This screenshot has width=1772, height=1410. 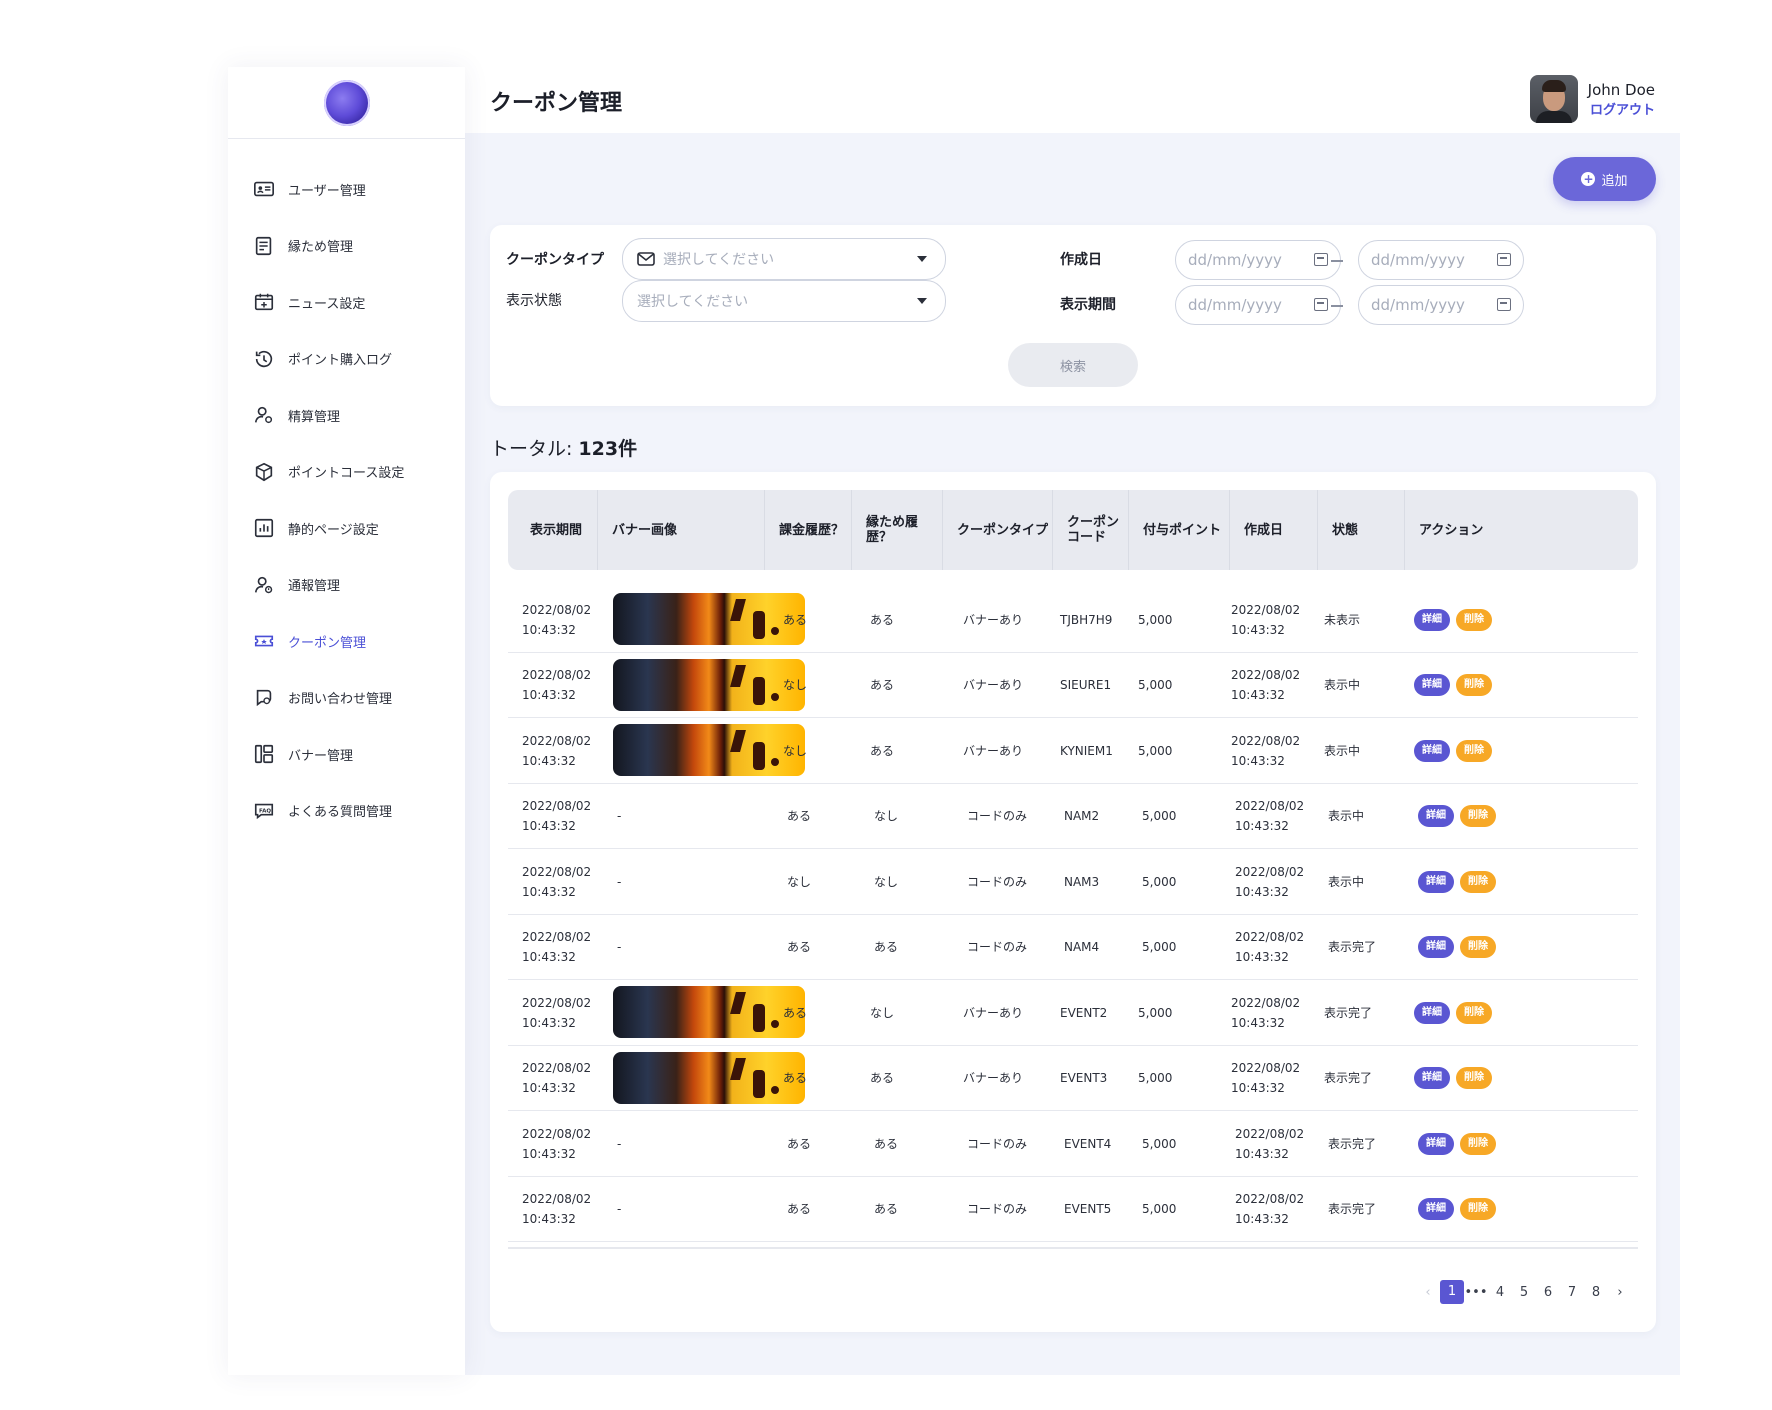 I want to click on avatar, so click(x=1553, y=99).